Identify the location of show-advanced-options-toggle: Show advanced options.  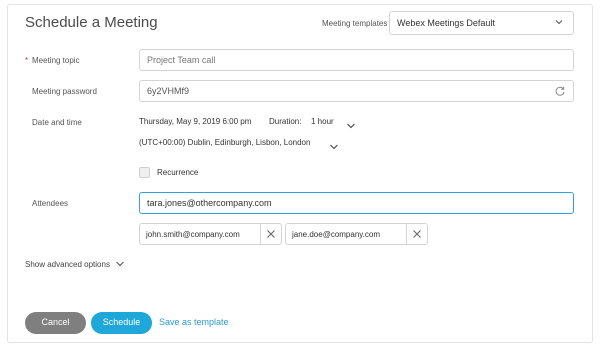
(75, 265).